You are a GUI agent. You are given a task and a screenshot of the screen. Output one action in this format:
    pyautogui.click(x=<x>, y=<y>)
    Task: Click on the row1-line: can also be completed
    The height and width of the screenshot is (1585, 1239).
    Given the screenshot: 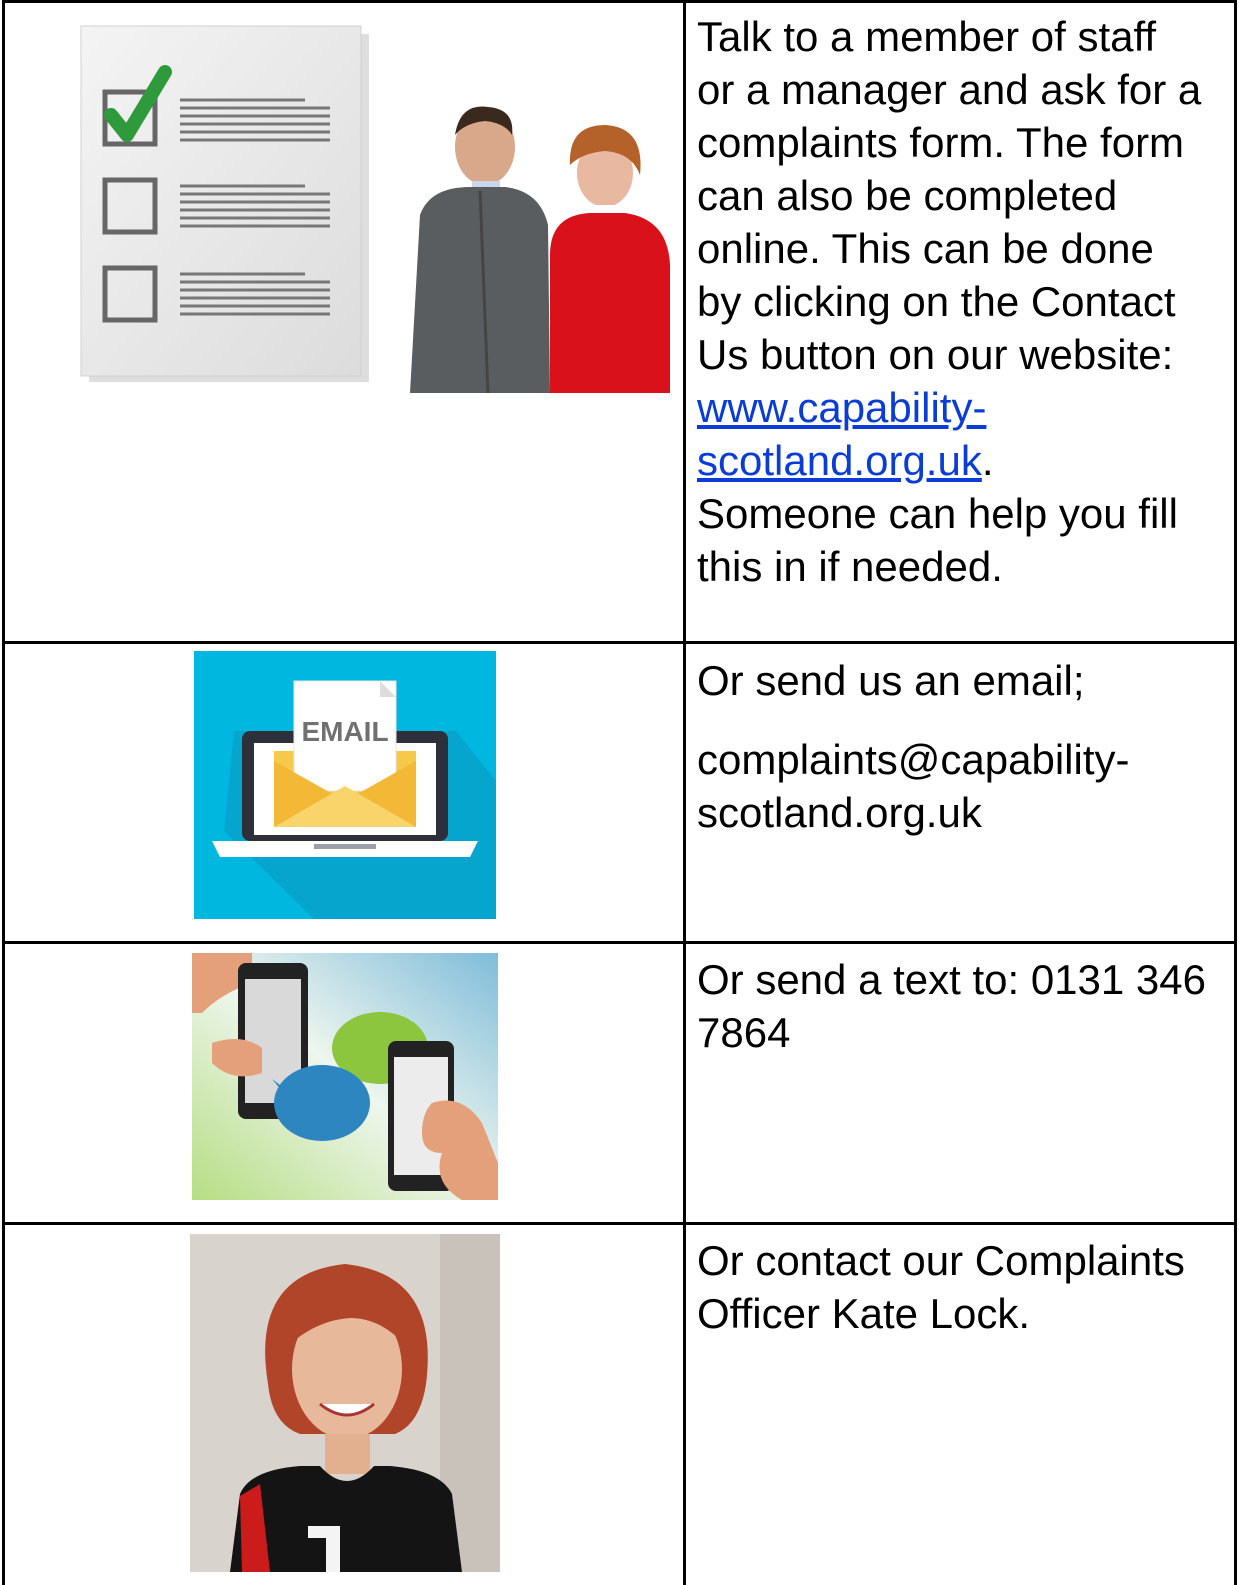 What is the action you would take?
    pyautogui.click(x=907, y=195)
    